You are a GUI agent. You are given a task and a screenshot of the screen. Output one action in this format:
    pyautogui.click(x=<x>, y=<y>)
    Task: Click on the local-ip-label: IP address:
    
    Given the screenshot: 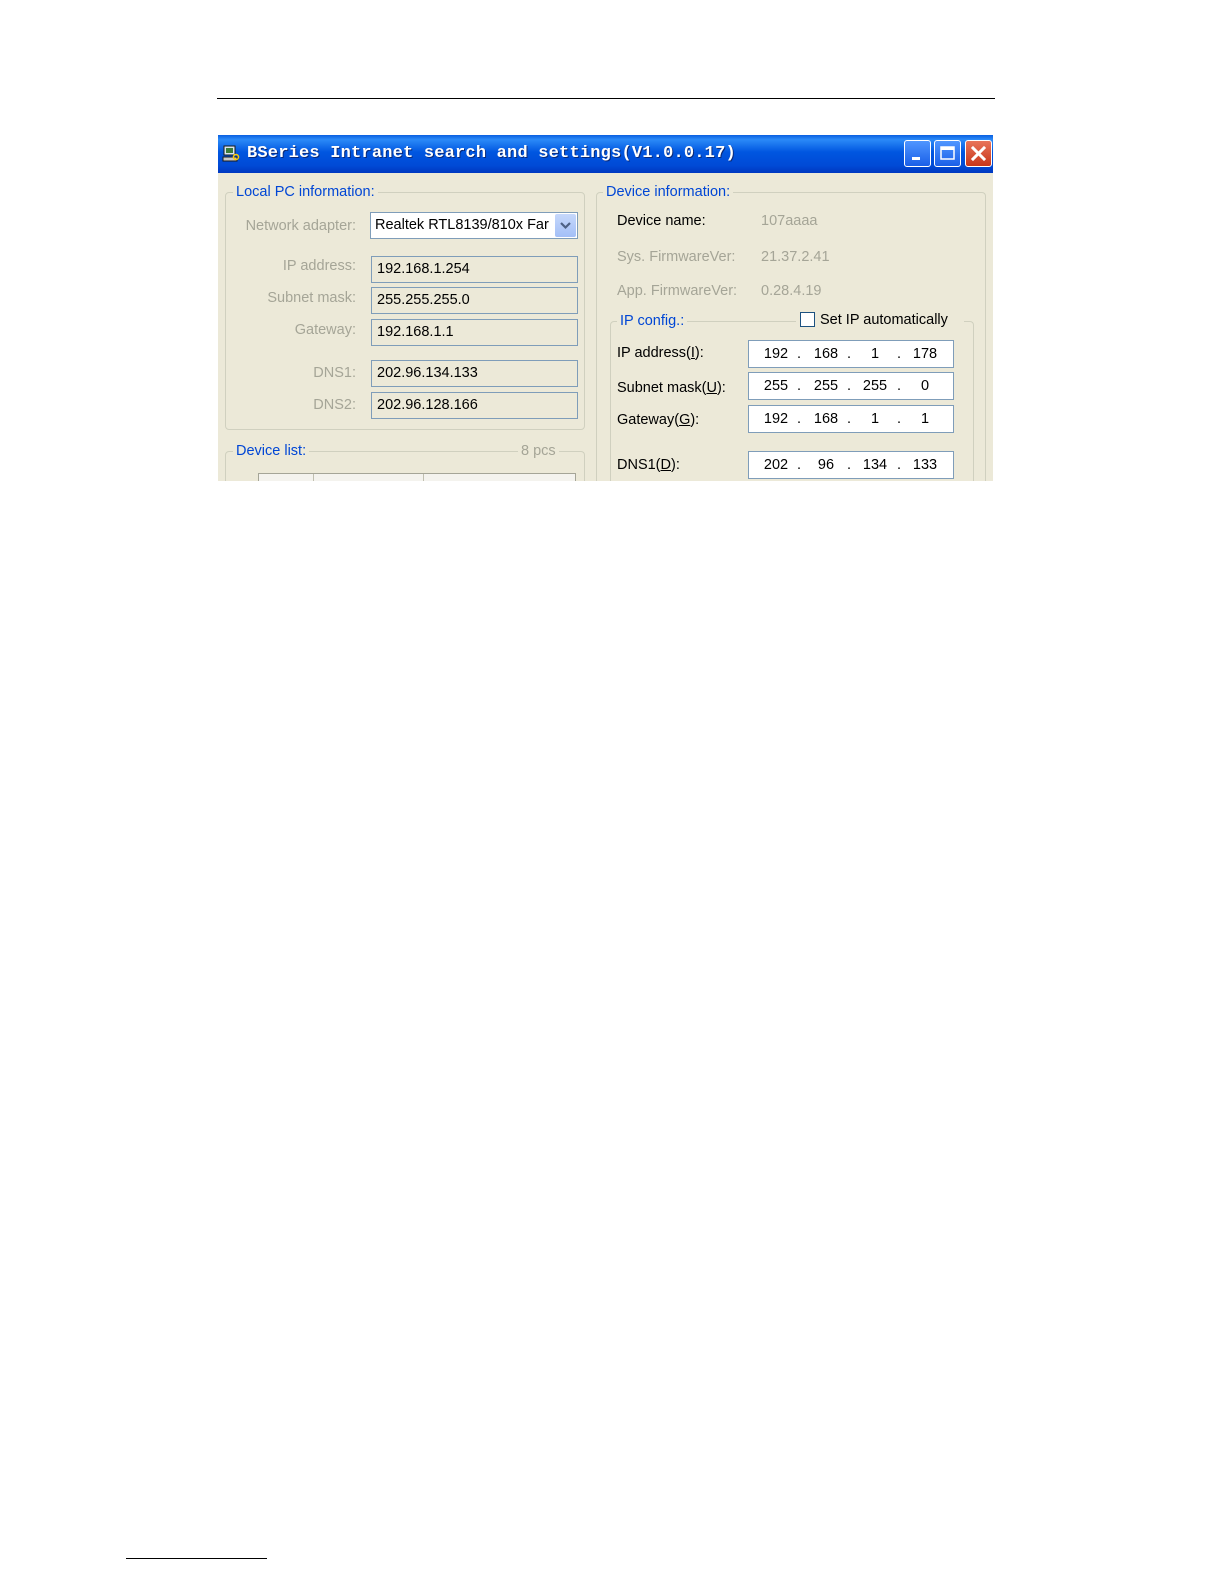 What is the action you would take?
    pyautogui.click(x=319, y=266)
    